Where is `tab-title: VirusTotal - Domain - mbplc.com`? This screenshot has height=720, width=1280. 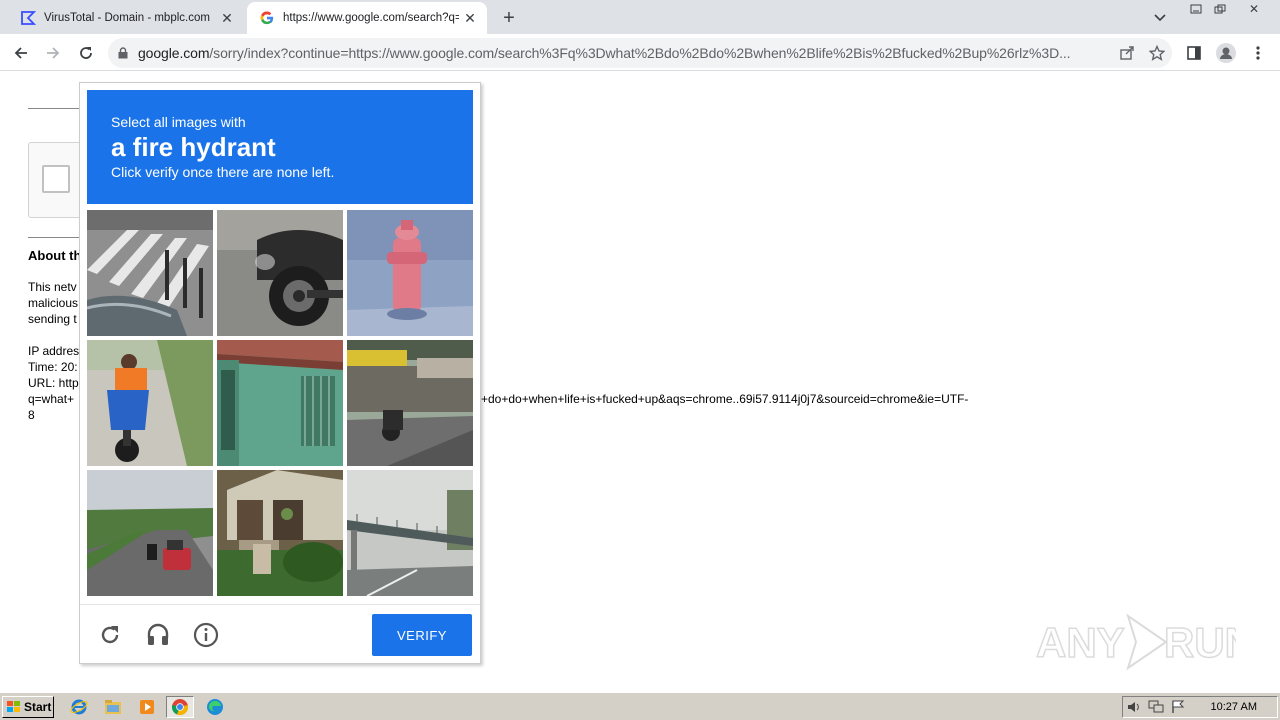
tab-title: VirusTotal - Domain - mbplc.com is located at coordinates (127, 18).